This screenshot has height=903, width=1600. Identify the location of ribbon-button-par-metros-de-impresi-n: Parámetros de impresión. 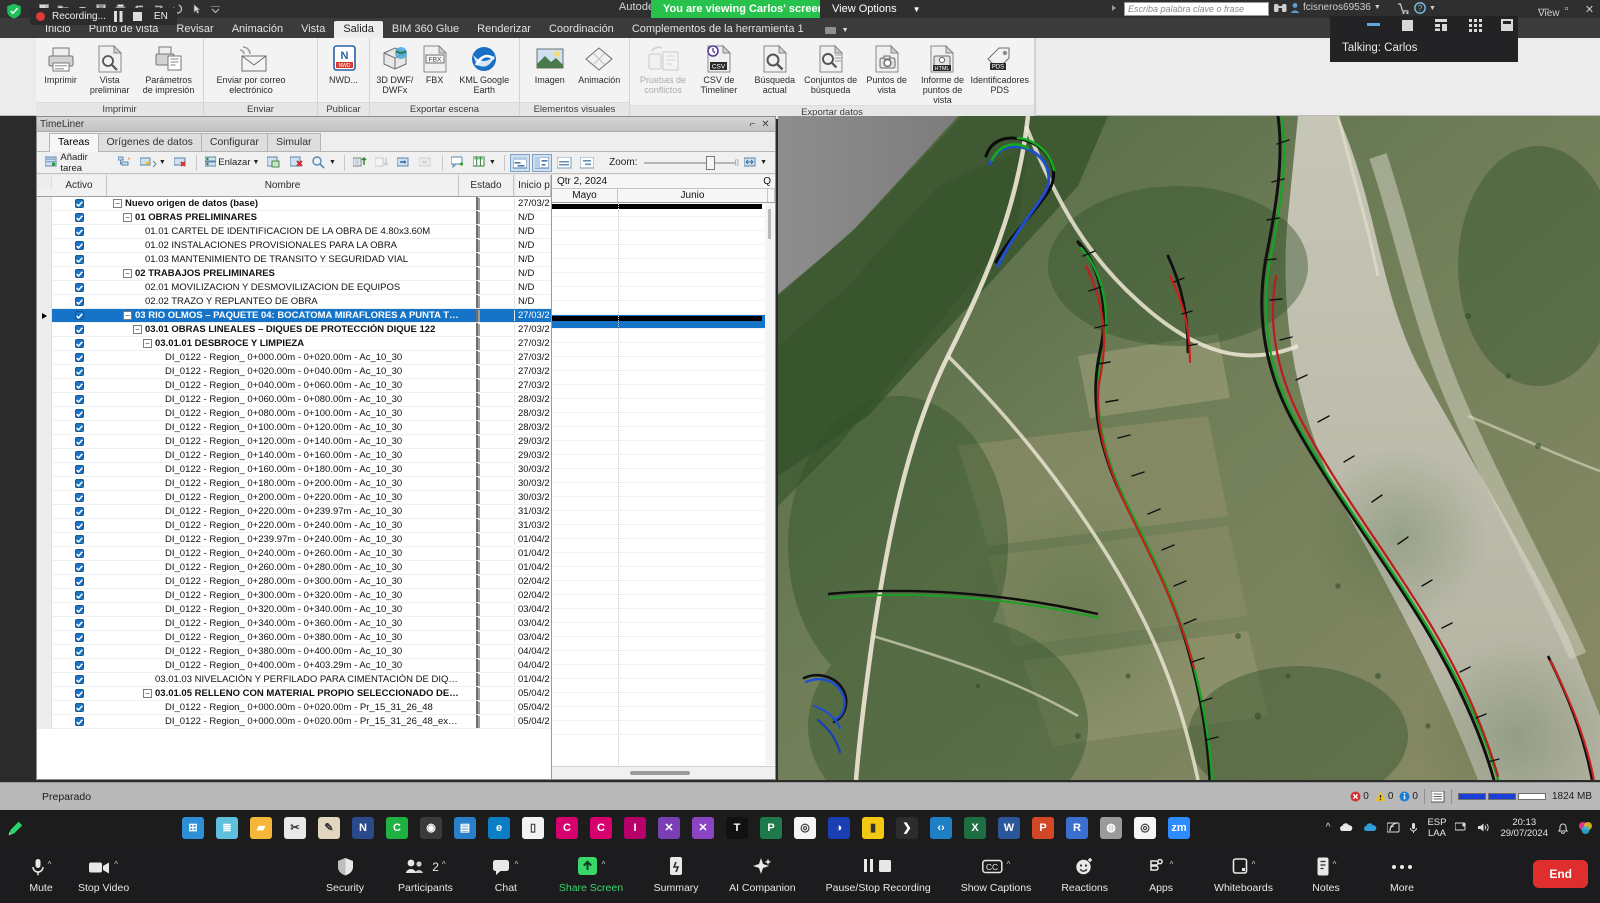
(168, 68).